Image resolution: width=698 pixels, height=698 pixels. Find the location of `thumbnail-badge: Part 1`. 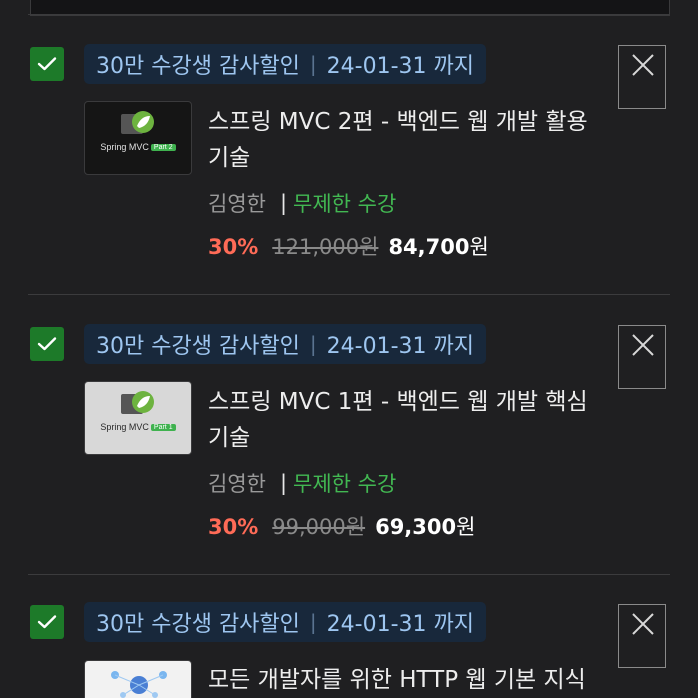

thumbnail-badge: Part 1 is located at coordinates (163, 427).